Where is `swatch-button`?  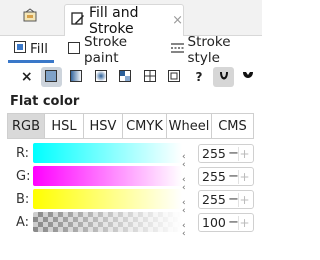 swatch-button is located at coordinates (175, 77).